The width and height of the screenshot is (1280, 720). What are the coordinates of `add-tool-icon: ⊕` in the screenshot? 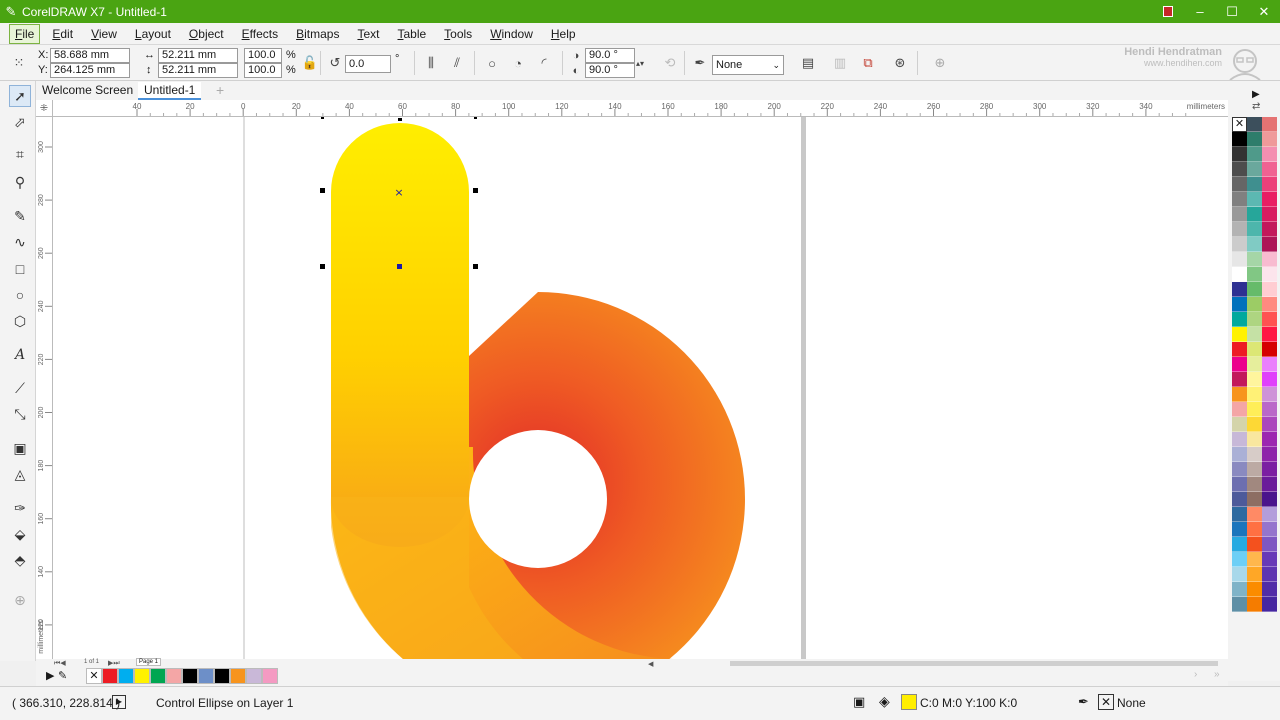 It's located at (20, 600).